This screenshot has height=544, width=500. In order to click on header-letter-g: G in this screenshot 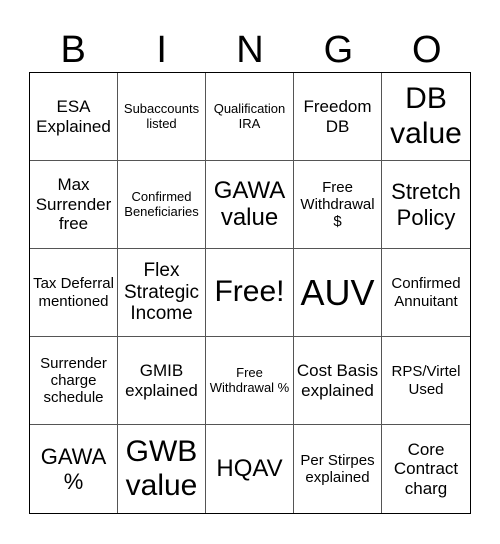, I will do `click(338, 50)`.